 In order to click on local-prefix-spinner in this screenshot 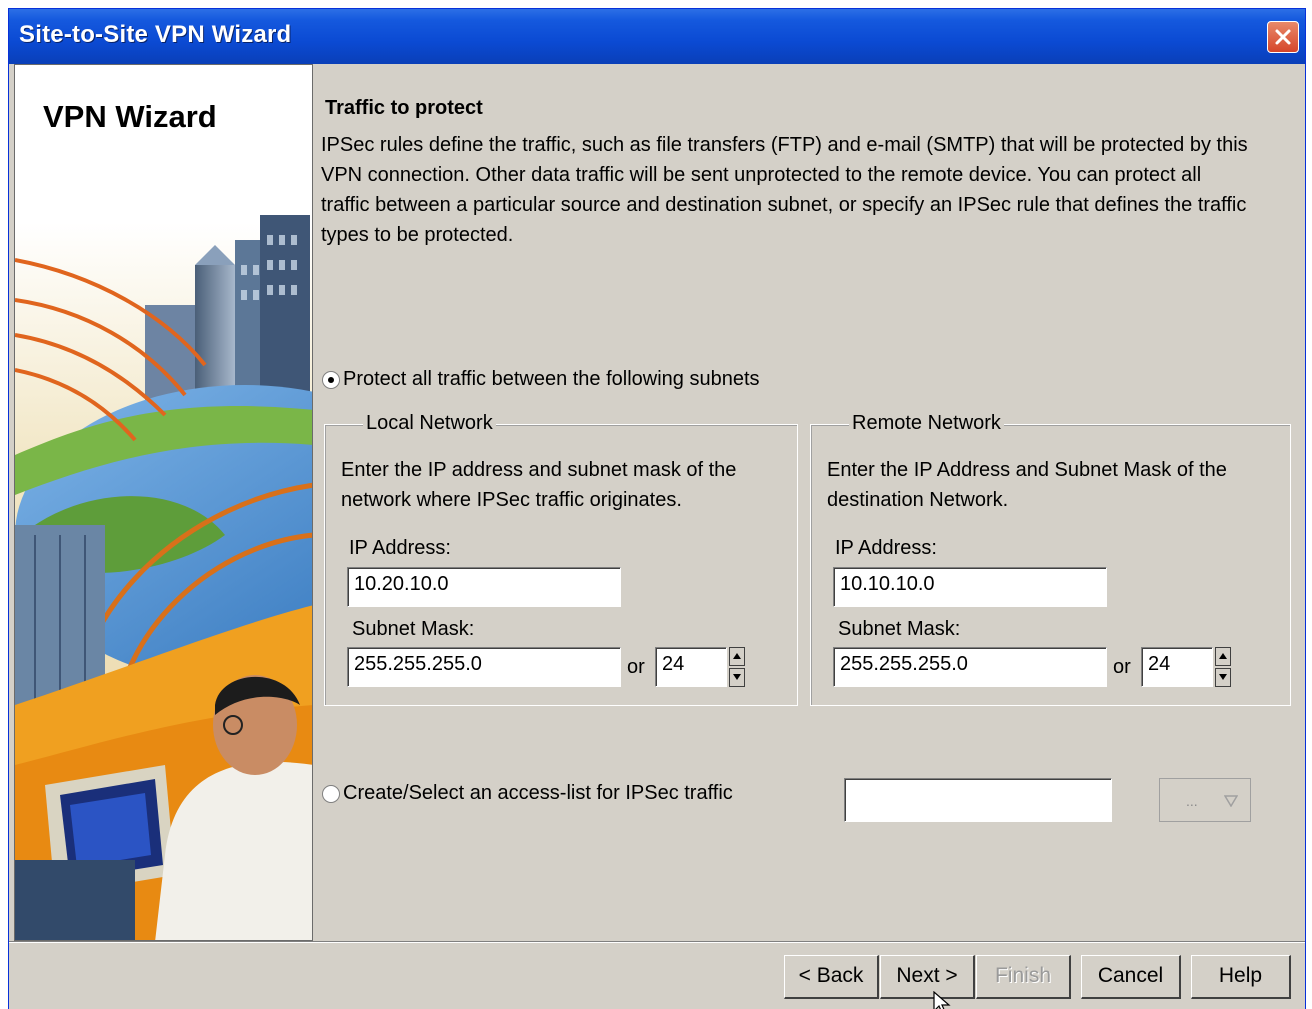, I will do `click(737, 667)`.